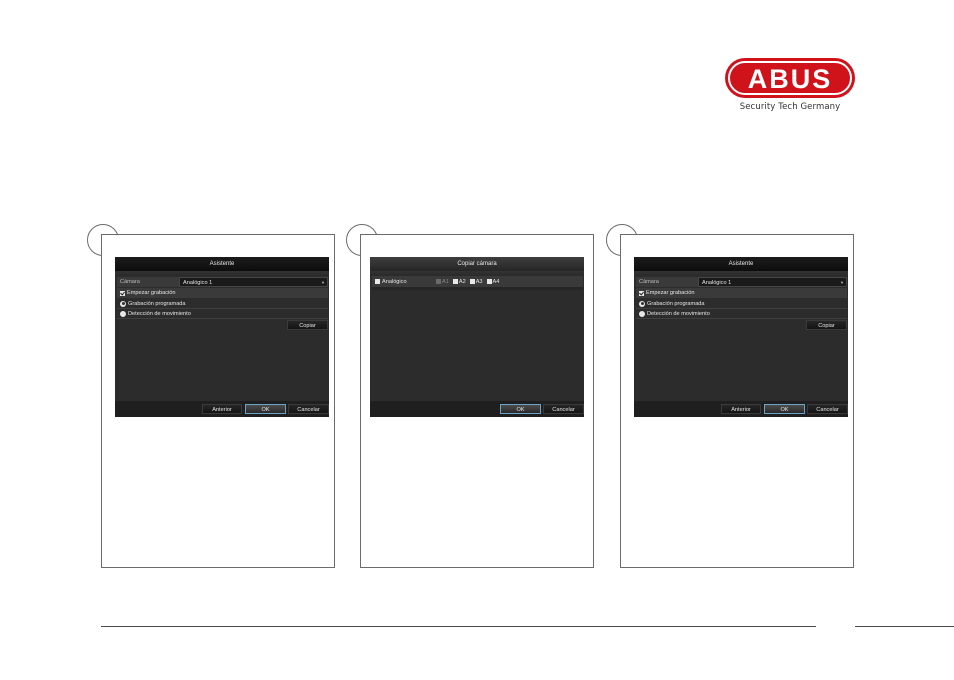 This screenshot has width=954, height=680. I want to click on analog-label: Analógico, so click(394, 281).